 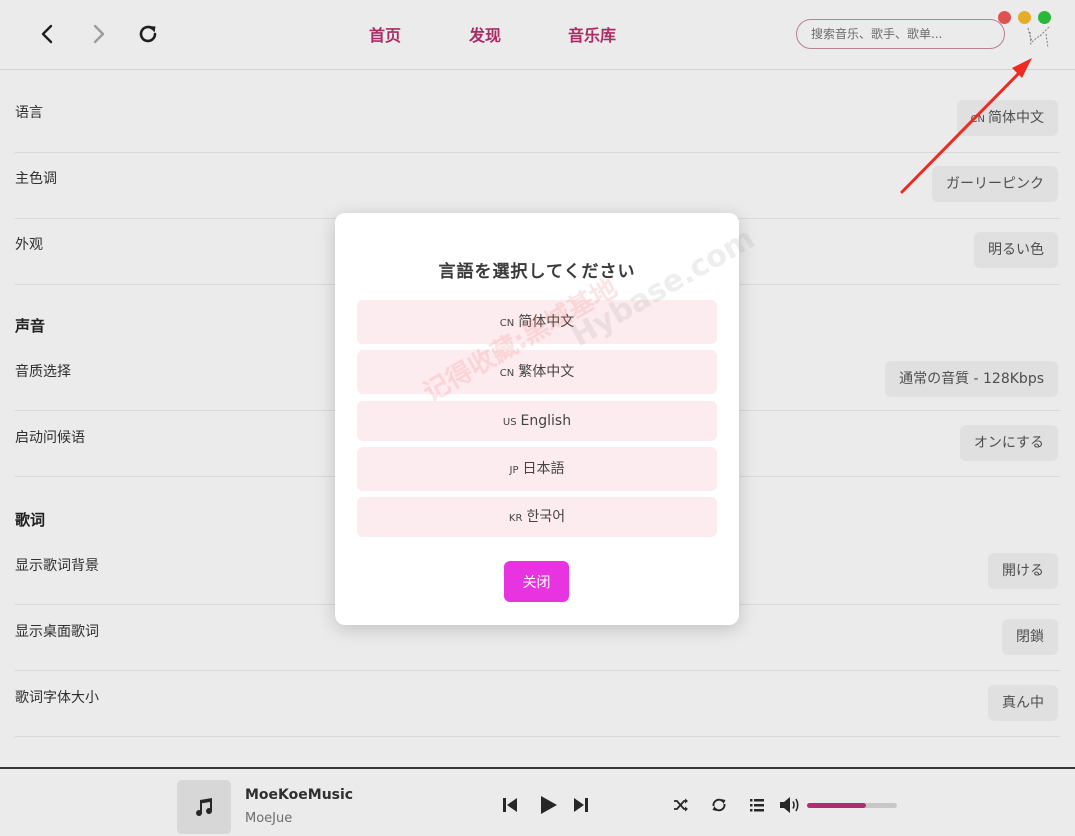 I want to click on language-label: English, so click(x=546, y=421).